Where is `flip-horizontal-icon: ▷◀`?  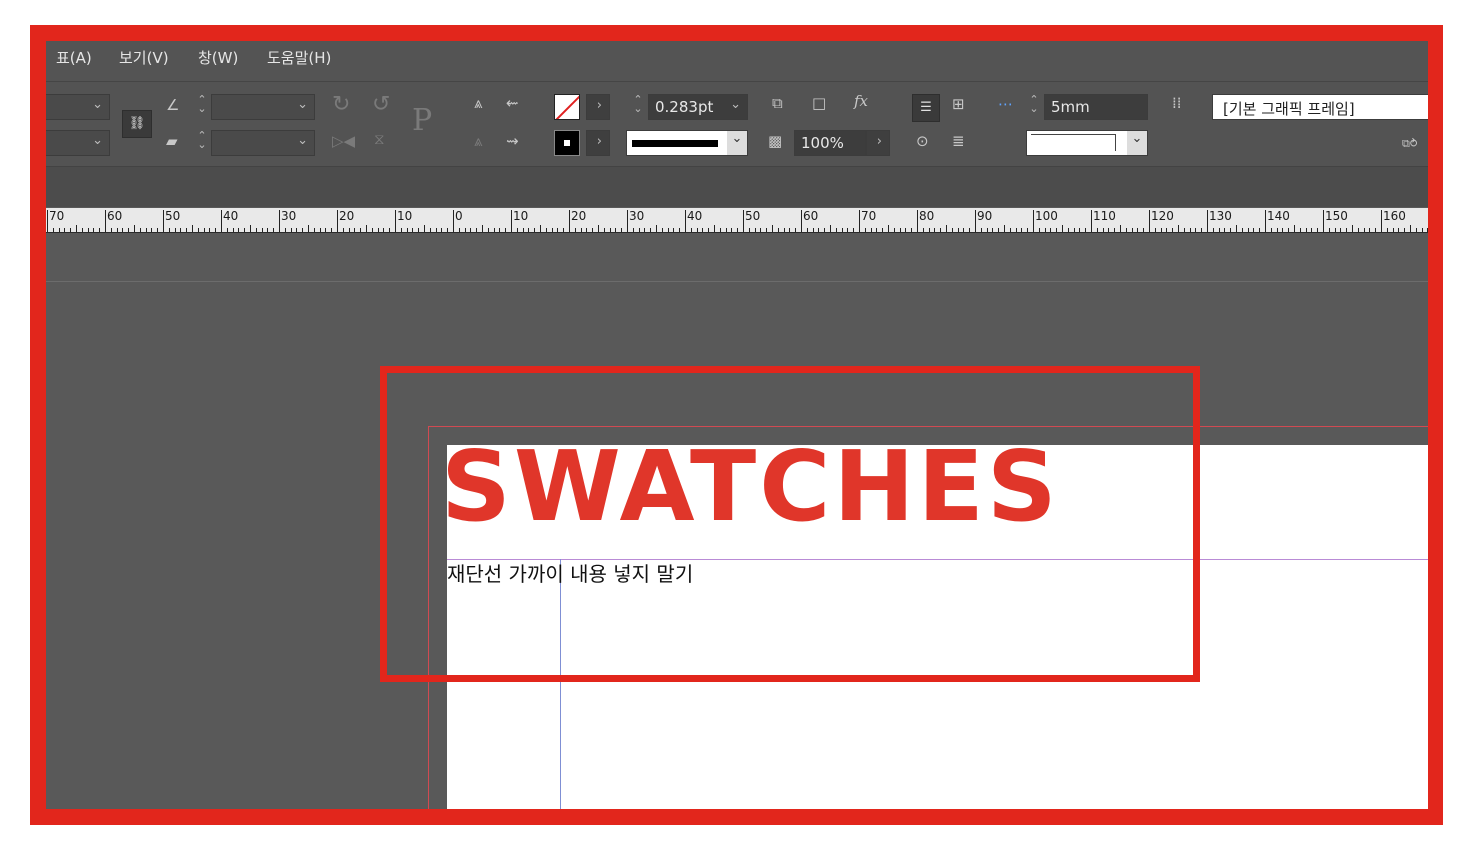 flip-horizontal-icon: ▷◀ is located at coordinates (343, 141).